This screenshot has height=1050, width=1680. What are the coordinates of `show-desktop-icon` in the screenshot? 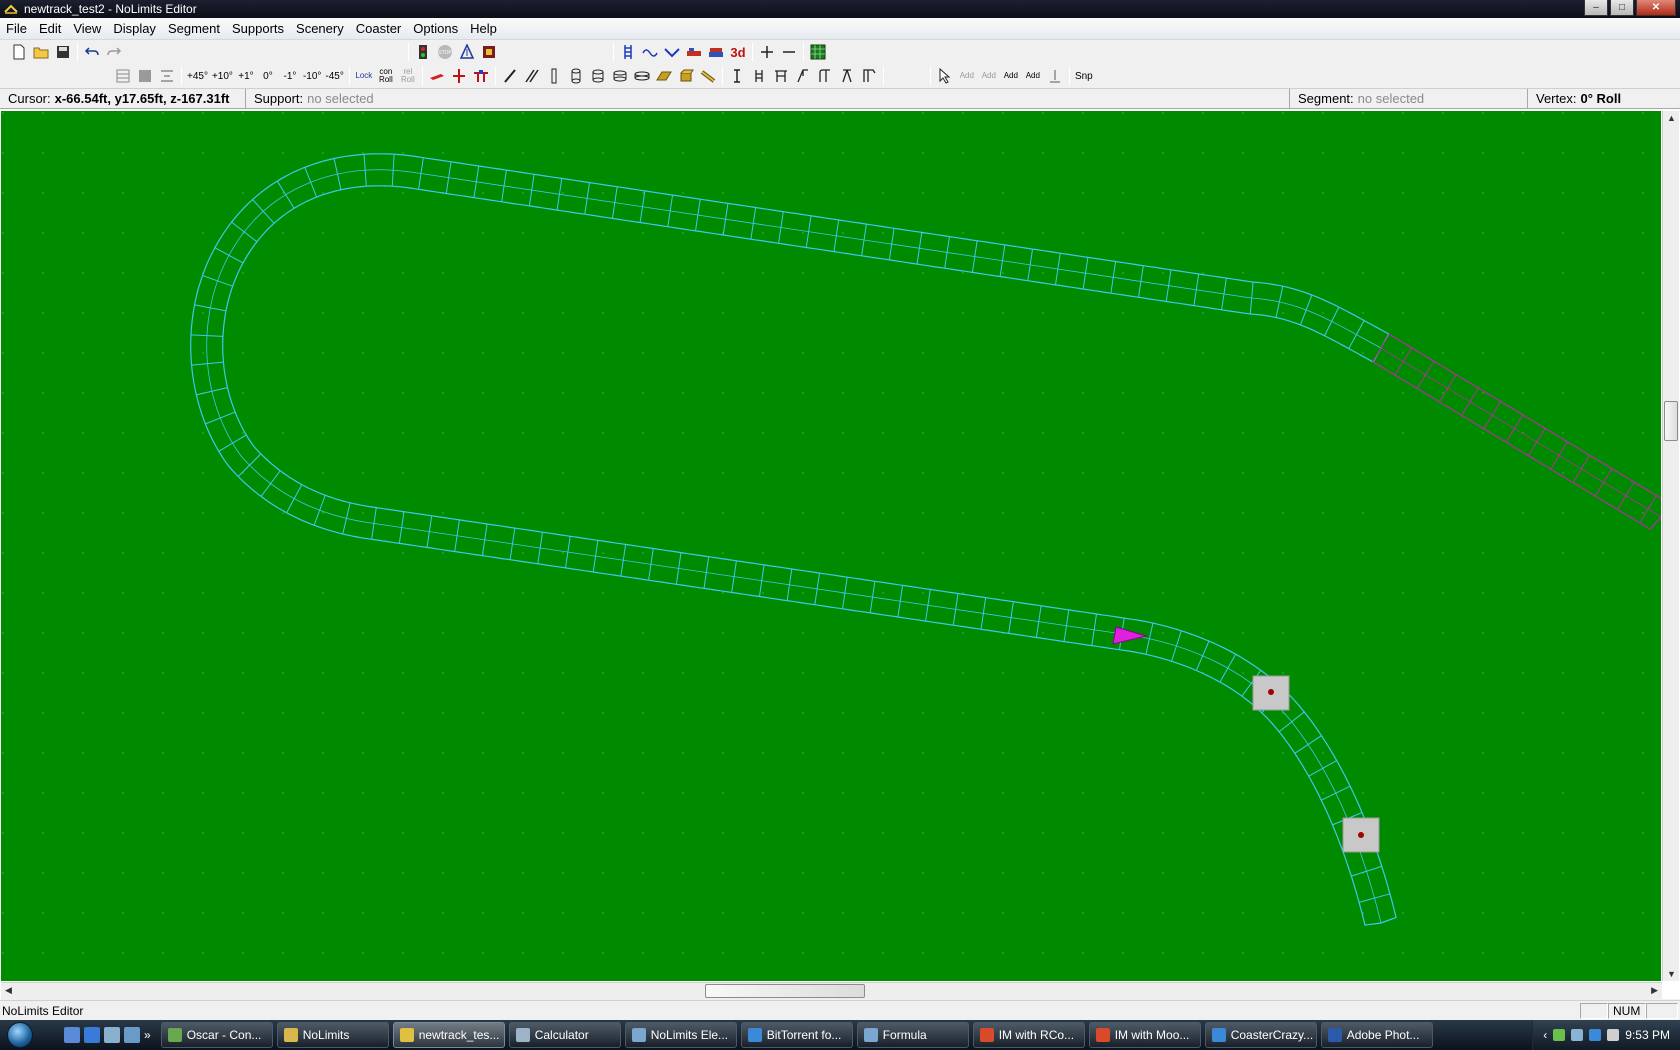 It's located at (72, 1035).